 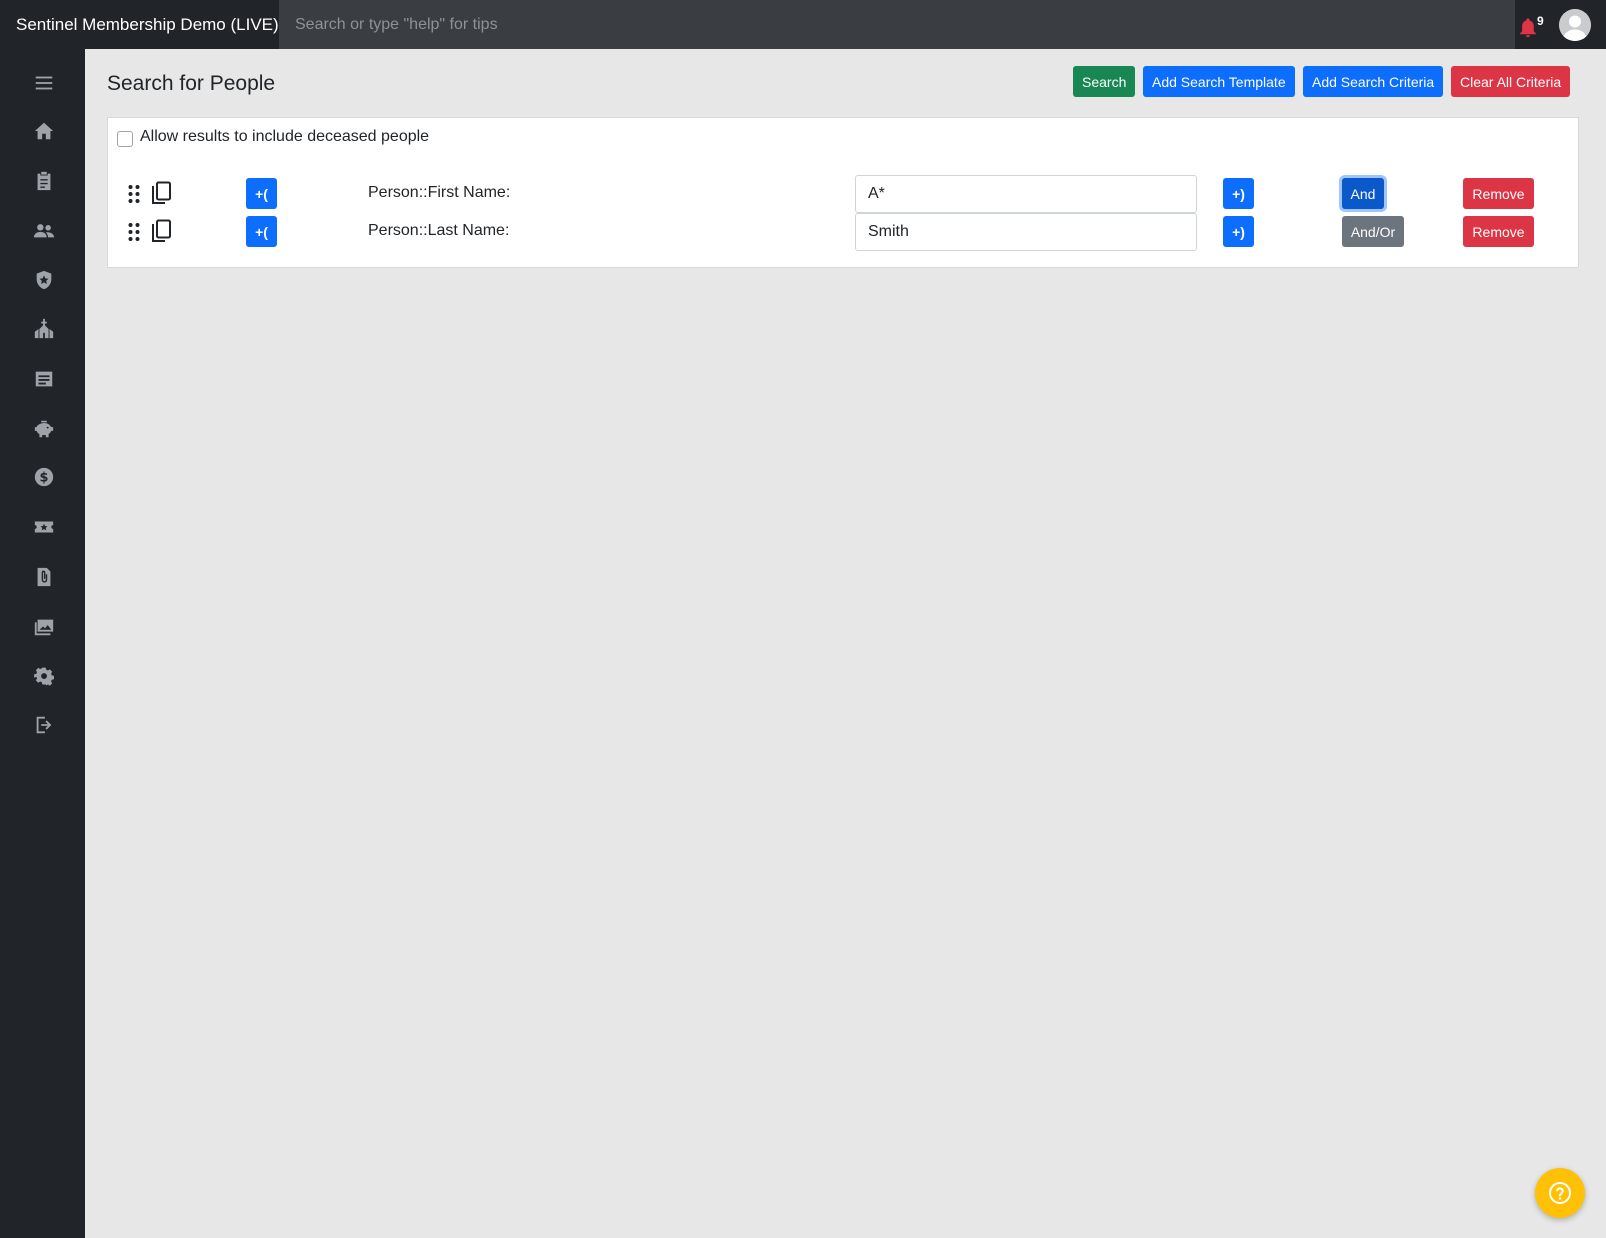 What do you see at coordinates (44, 577) in the screenshot?
I see `attachment-icon` at bounding box center [44, 577].